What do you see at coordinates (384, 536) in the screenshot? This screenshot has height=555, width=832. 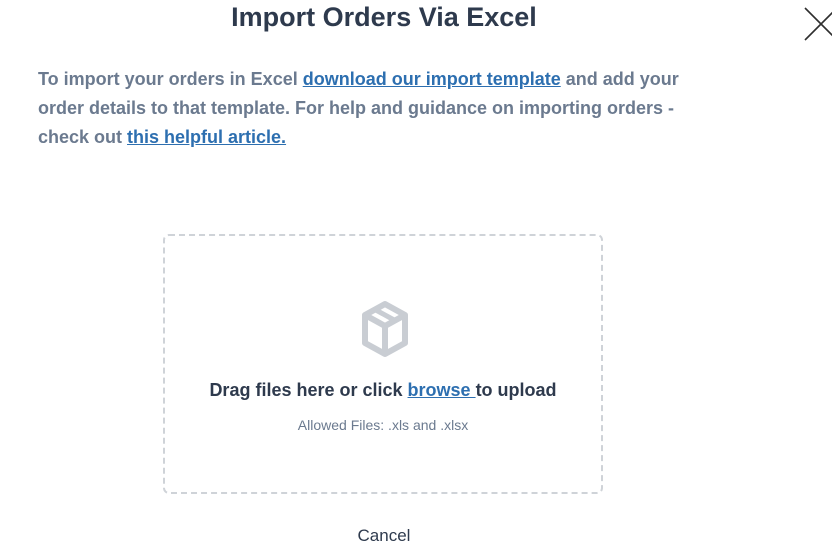 I see `cancel-button: Cancel` at bounding box center [384, 536].